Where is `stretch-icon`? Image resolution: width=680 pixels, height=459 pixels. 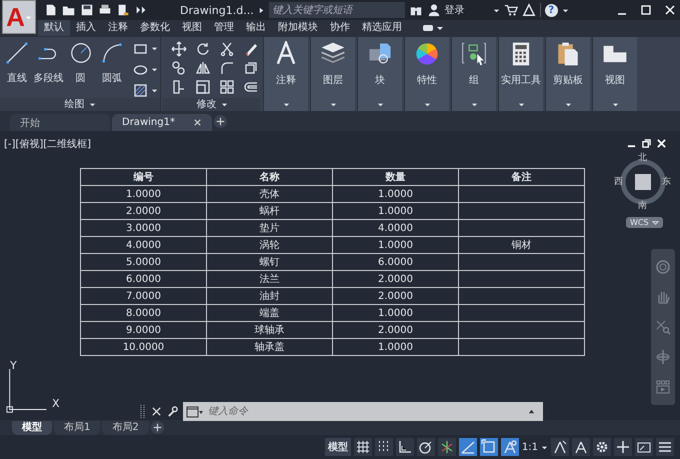 stretch-icon is located at coordinates (179, 87).